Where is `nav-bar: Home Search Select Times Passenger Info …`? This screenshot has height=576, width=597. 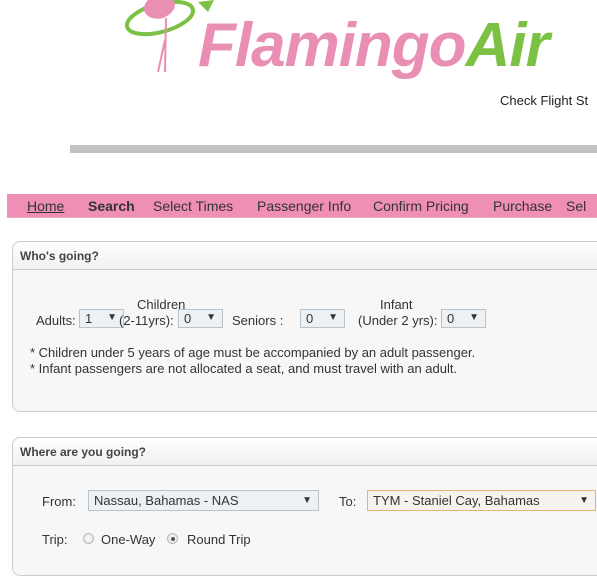 nav-bar: Home Search Select Times Passenger Info … is located at coordinates (302, 206).